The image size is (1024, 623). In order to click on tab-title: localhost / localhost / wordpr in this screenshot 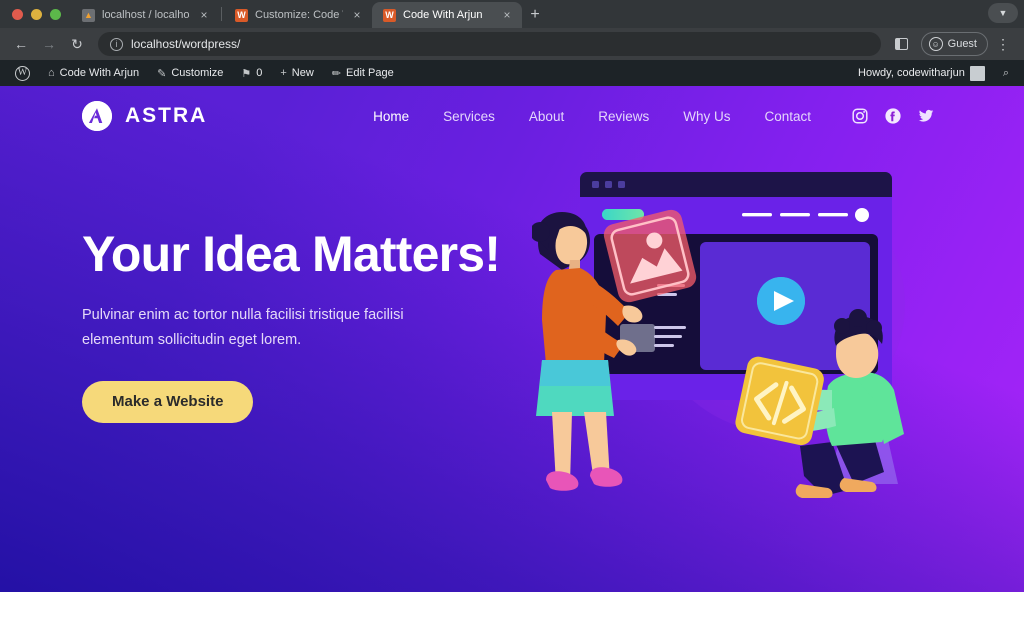, I will do `click(146, 15)`.